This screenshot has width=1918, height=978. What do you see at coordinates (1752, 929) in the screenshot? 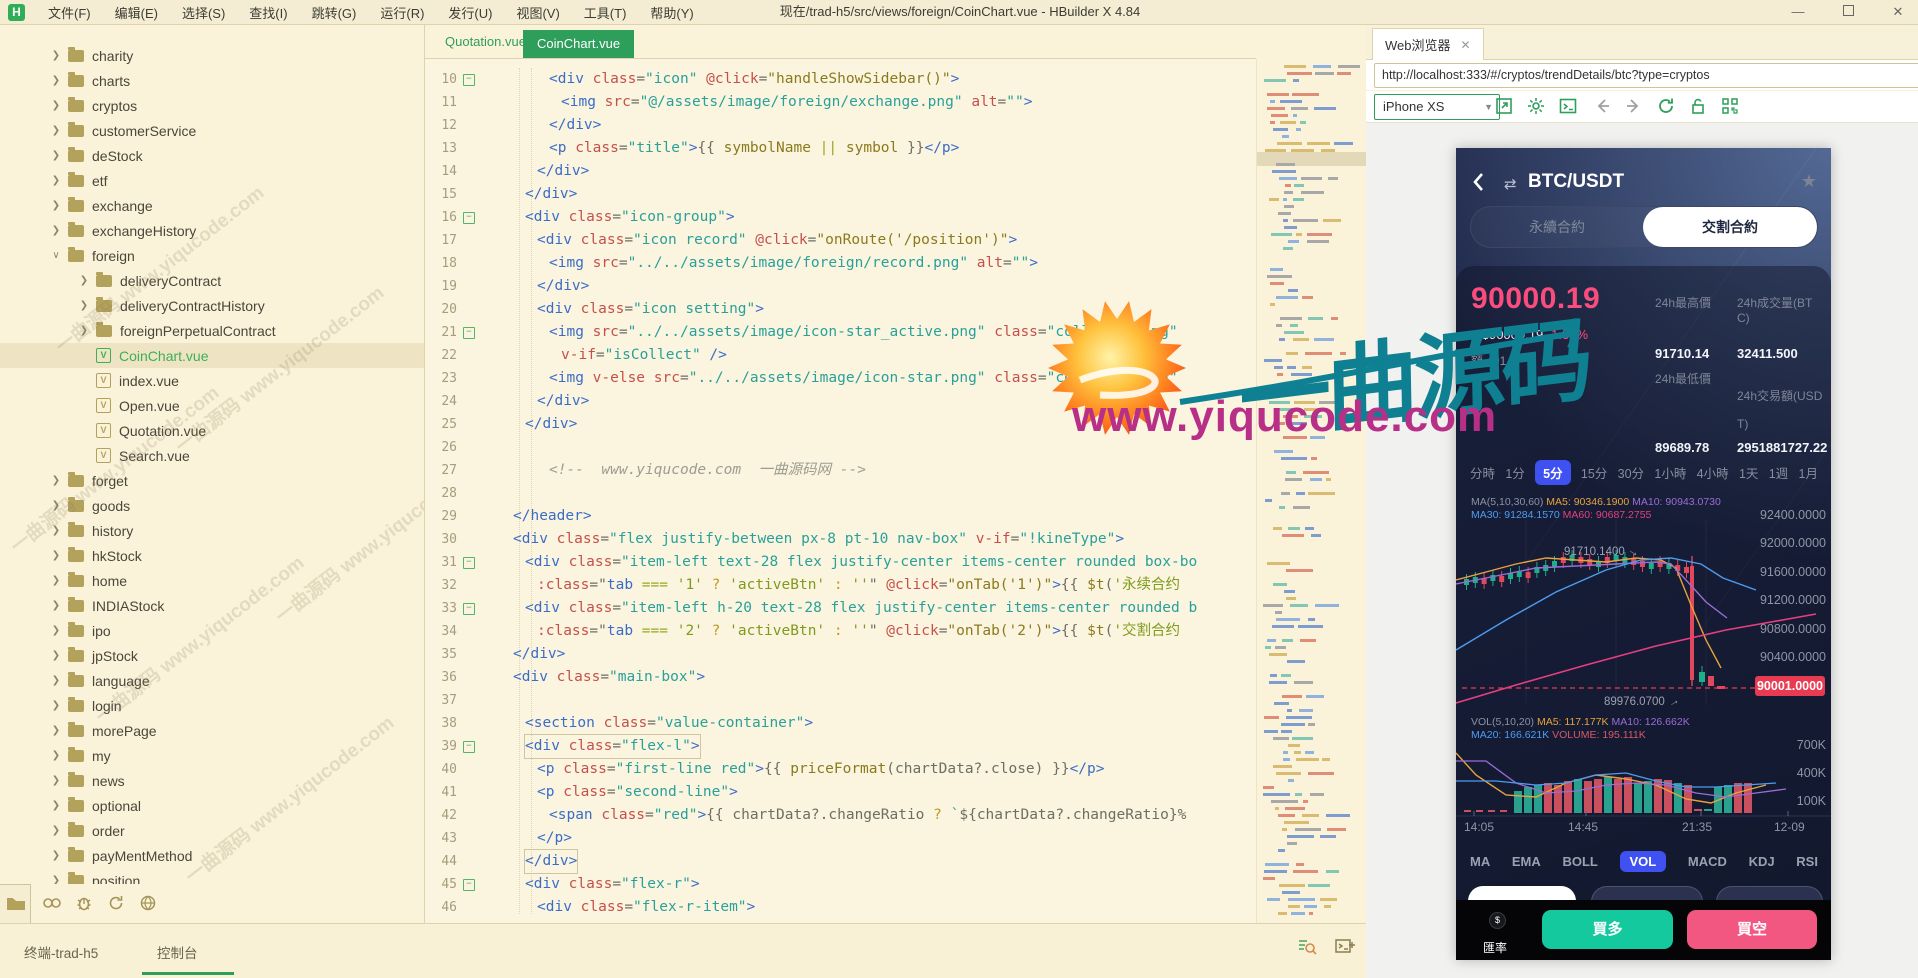
I see `buy-short-button: 買空` at bounding box center [1752, 929].